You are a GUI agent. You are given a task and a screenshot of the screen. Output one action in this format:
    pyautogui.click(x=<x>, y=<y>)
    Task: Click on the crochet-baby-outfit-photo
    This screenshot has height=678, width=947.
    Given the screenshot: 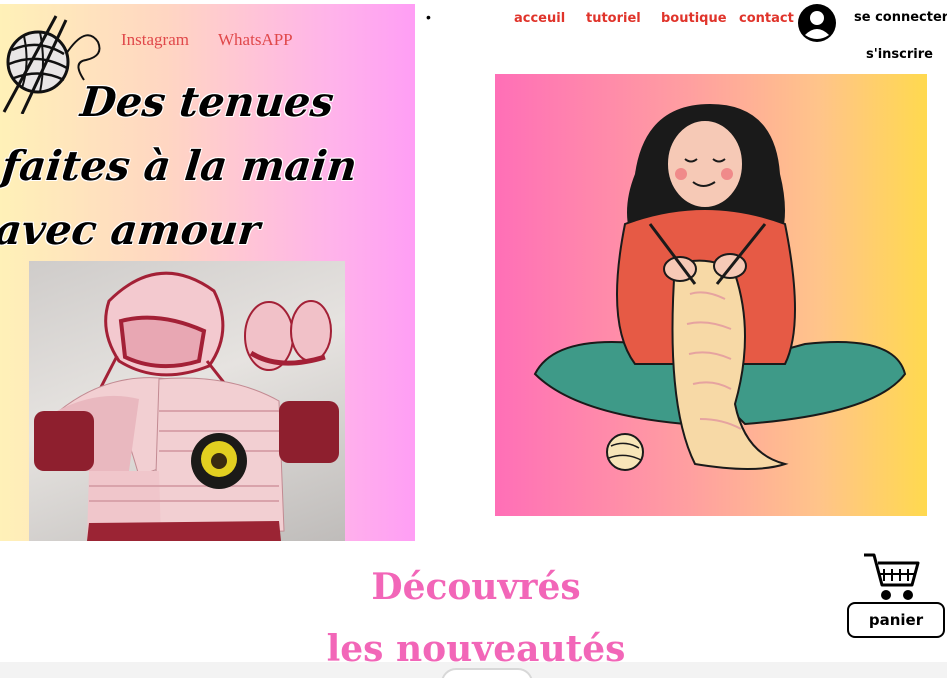 What is the action you would take?
    pyautogui.click(x=187, y=401)
    